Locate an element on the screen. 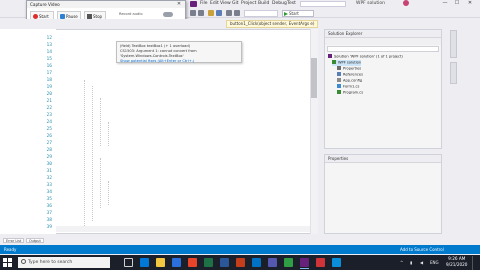 The image size is (480, 270). dialog-title: Capture Video is located at coordinates (106, 4).